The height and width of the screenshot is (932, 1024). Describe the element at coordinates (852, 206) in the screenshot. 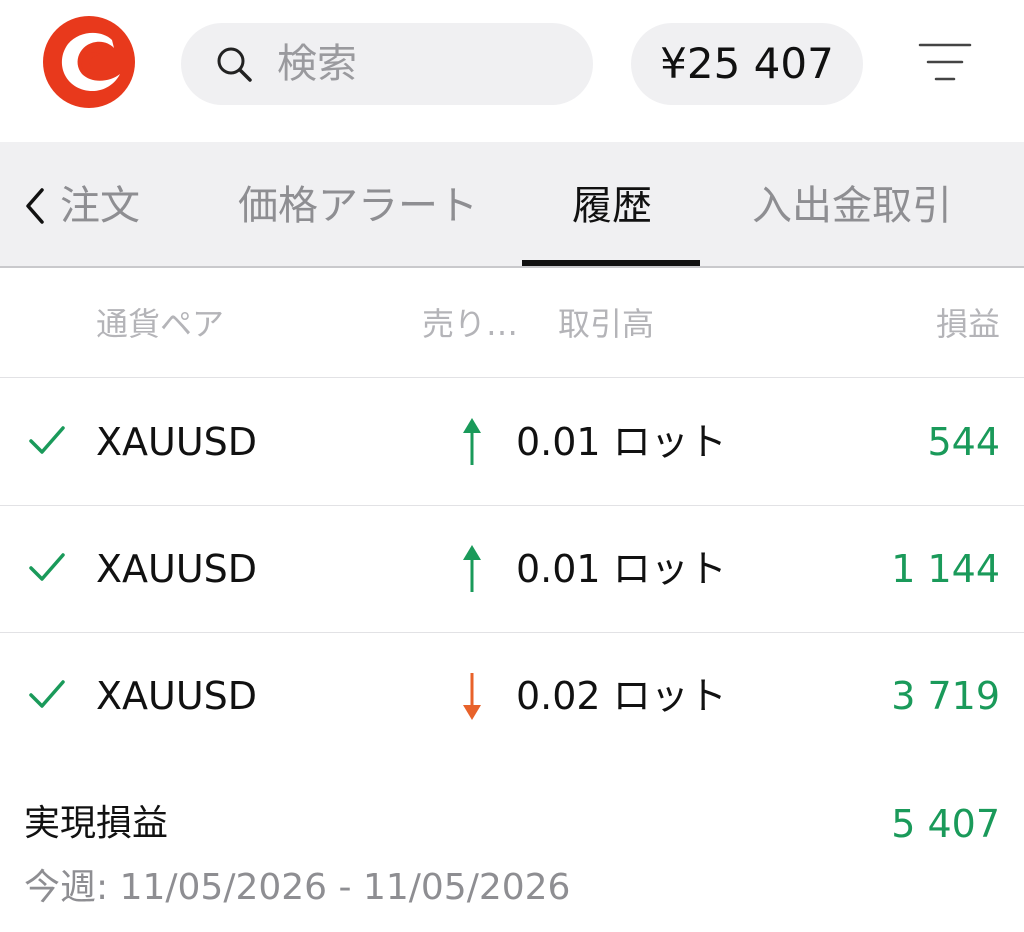

I see `tab-deposits-withdrawals: 入出金取引` at that location.